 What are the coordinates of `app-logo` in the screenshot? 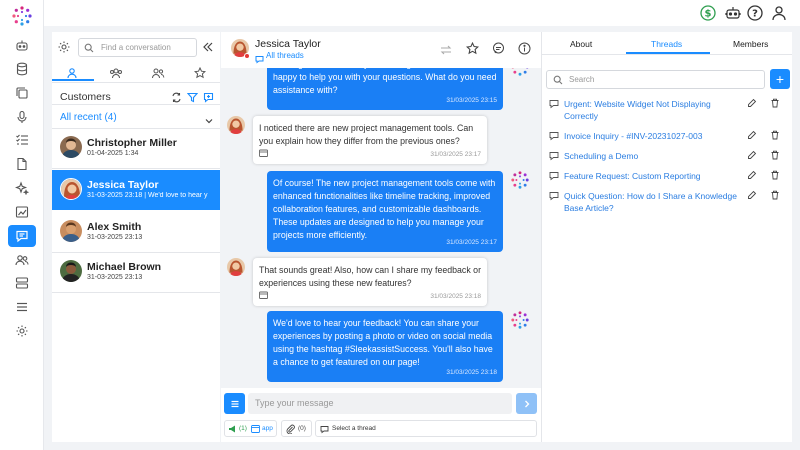 It's located at (22, 16).